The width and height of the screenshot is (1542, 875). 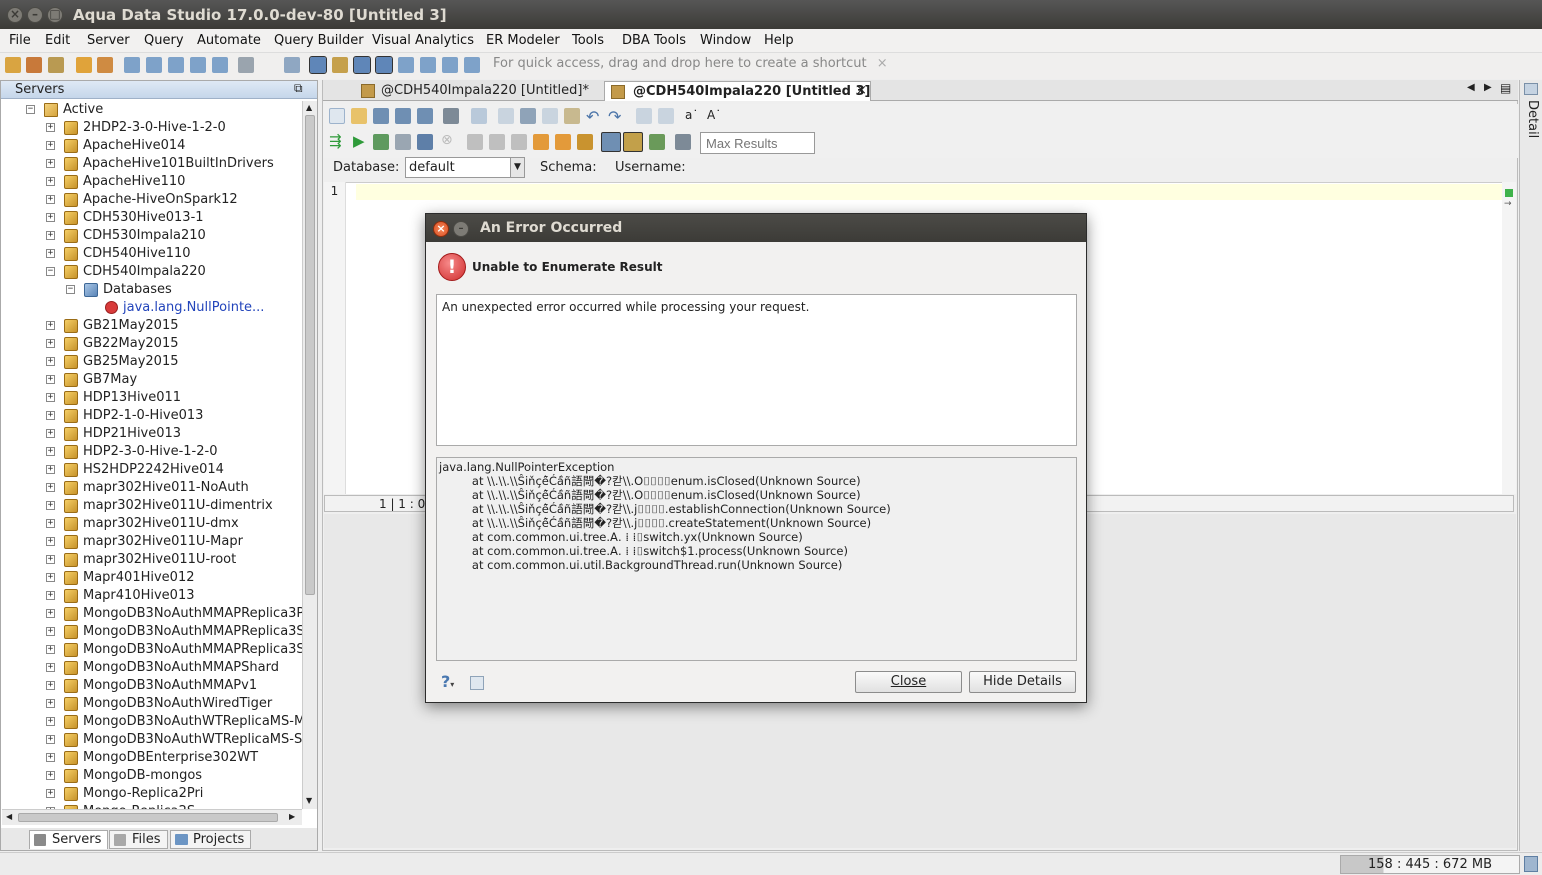 I want to click on maximize-window-icon: □, so click(x=55, y=15).